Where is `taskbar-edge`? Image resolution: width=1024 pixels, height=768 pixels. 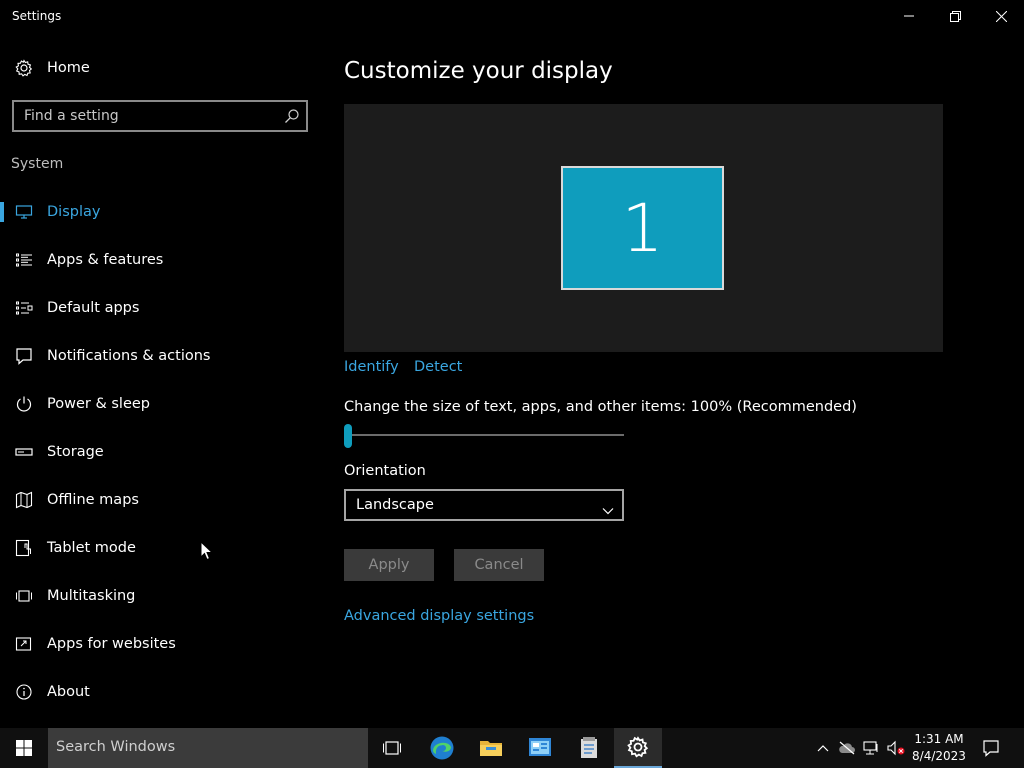
taskbar-edge is located at coordinates (442, 748).